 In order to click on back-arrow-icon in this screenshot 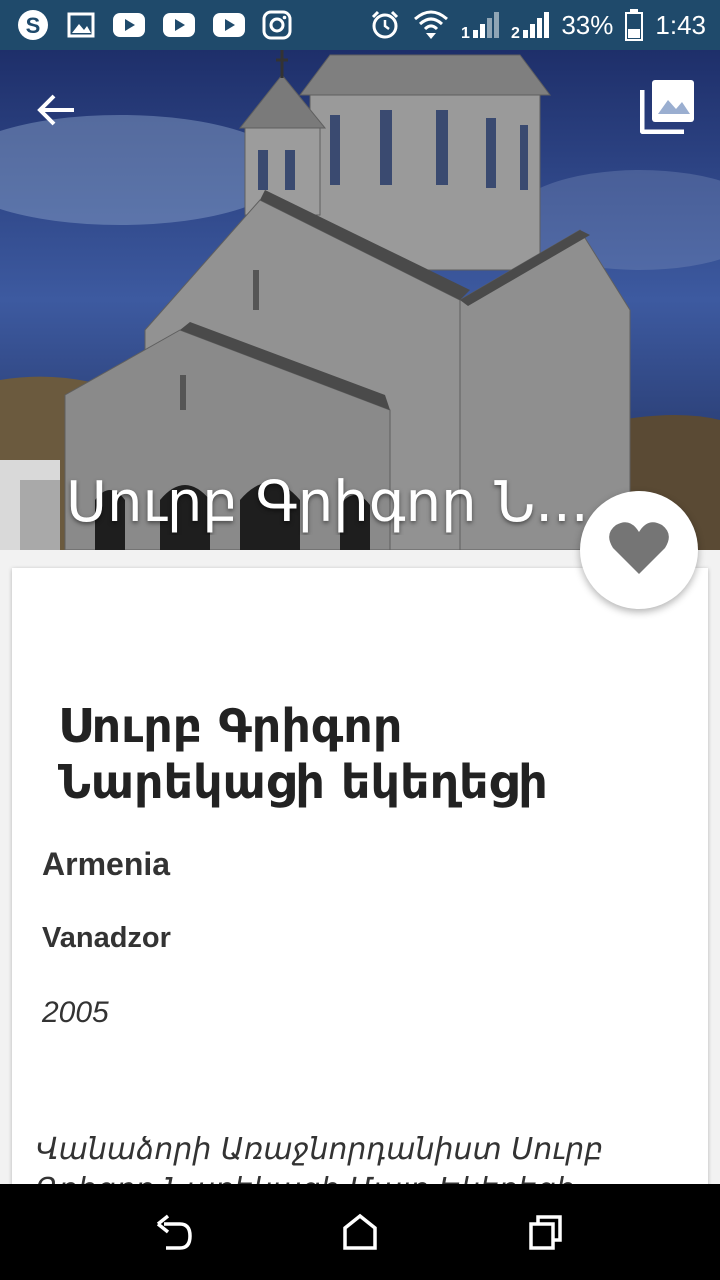, I will do `click(56, 110)`.